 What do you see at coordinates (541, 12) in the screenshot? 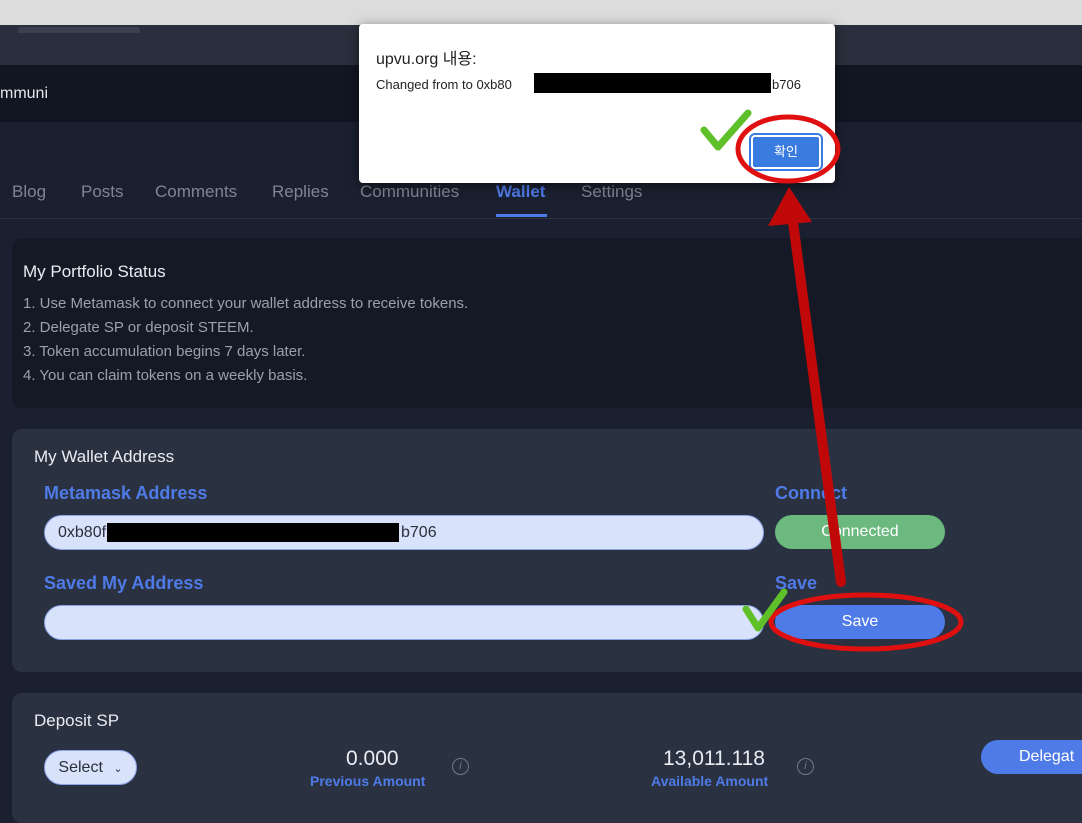
I see `browser-top-strip` at bounding box center [541, 12].